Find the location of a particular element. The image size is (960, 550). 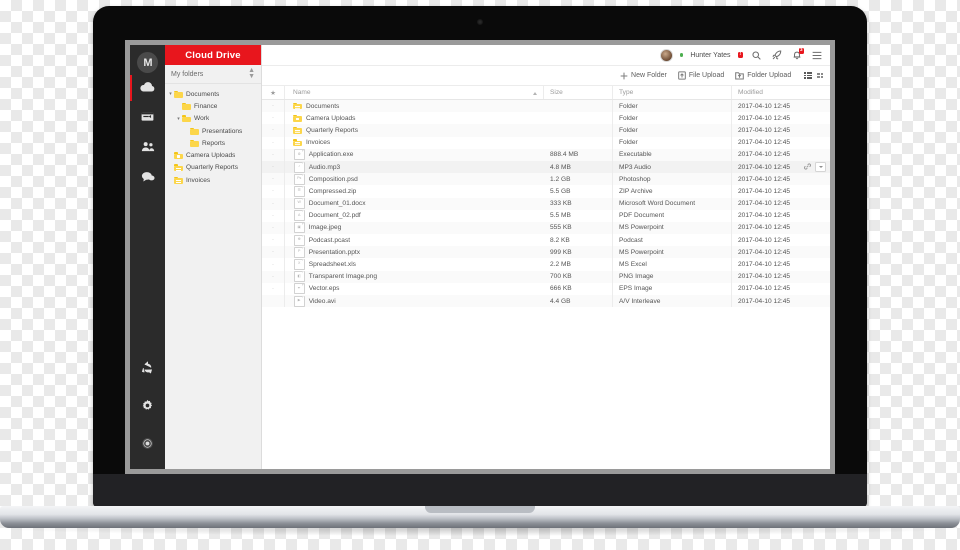

row-name-cell: ☸ Podcast.pcast is located at coordinates (417, 240).